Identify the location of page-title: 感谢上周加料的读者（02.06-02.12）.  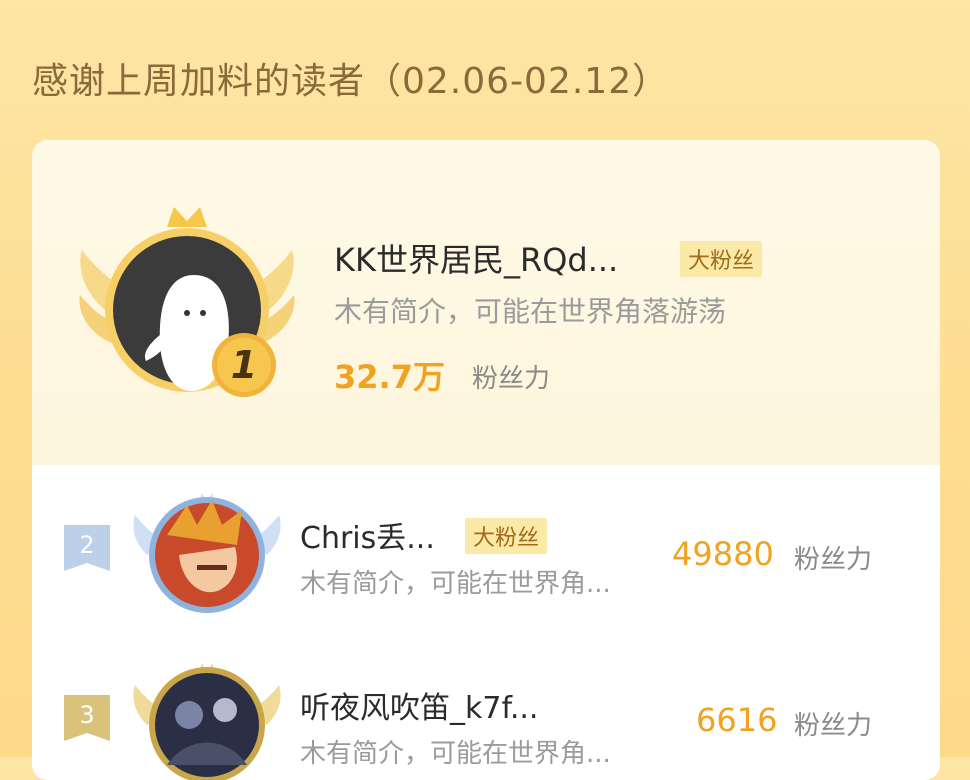
(351, 81).